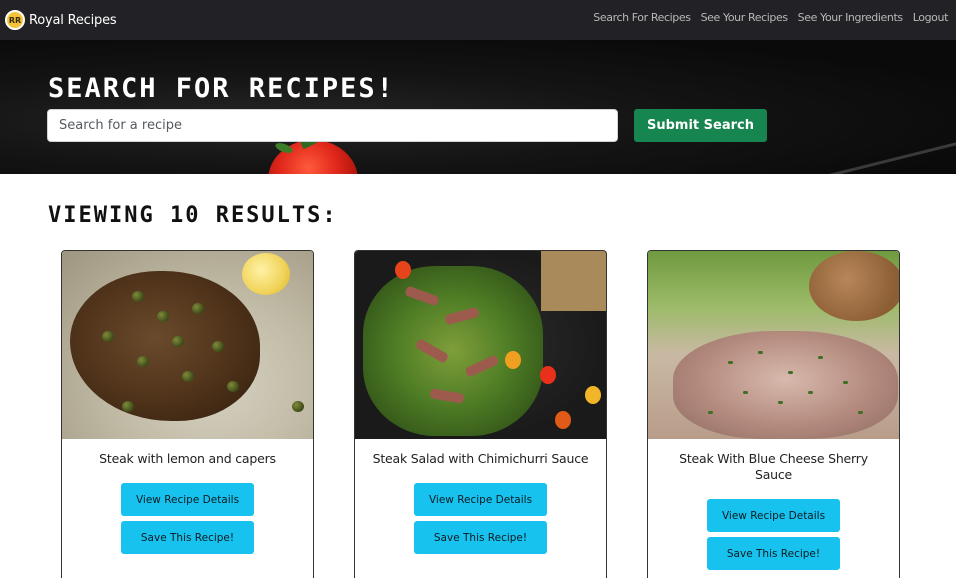 The width and height of the screenshot is (956, 578). What do you see at coordinates (773, 466) in the screenshot?
I see `recipe-title: Steak With Blue Cheese Sherry Sauce` at bounding box center [773, 466].